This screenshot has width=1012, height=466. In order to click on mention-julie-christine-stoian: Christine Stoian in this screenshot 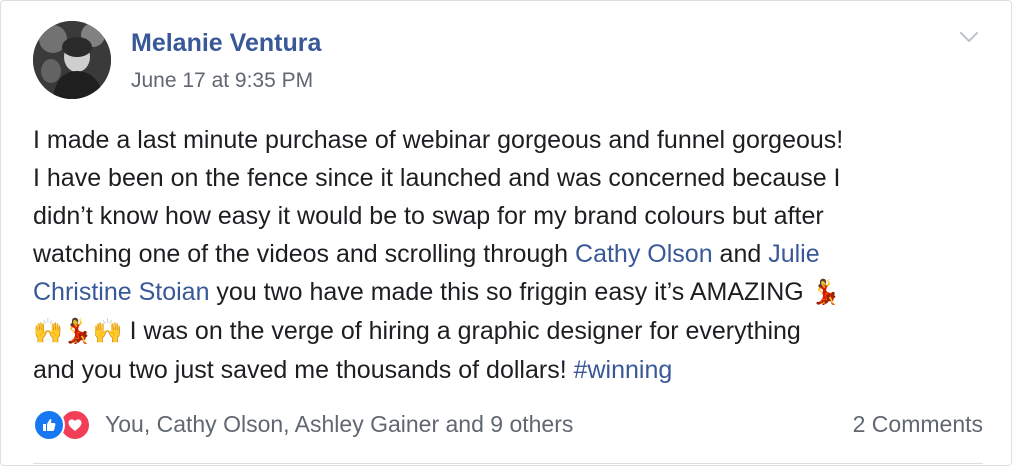, I will do `click(121, 292)`.